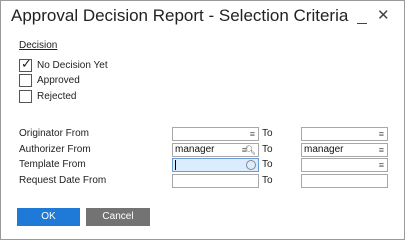 The image size is (405, 240). Describe the element at coordinates (63, 180) in the screenshot. I see `request-date-from-label: Request Date From` at that location.